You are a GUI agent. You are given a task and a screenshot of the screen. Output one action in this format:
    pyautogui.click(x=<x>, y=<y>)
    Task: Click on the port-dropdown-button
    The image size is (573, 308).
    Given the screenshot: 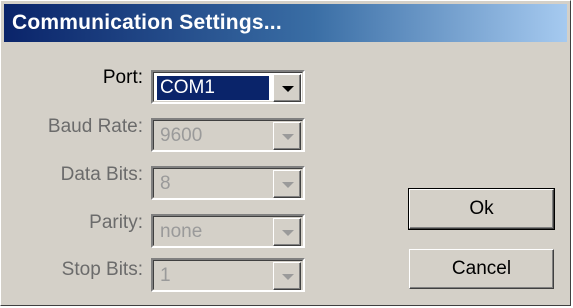 What is the action you would take?
    pyautogui.click(x=287, y=88)
    